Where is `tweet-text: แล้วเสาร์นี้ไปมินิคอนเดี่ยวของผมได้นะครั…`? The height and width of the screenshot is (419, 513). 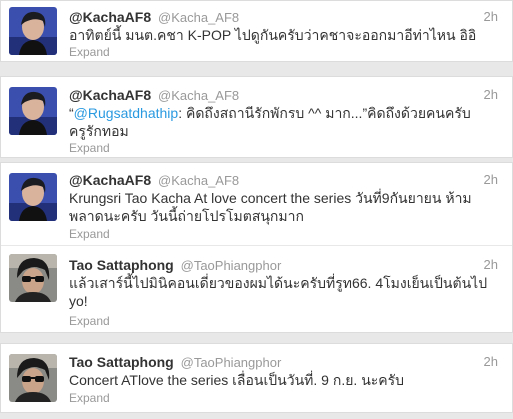 tweet-text: แล้วเสาร์นี้ไปมินิคอนเดี่ยวของผมได้นะครั… is located at coordinates (278, 292).